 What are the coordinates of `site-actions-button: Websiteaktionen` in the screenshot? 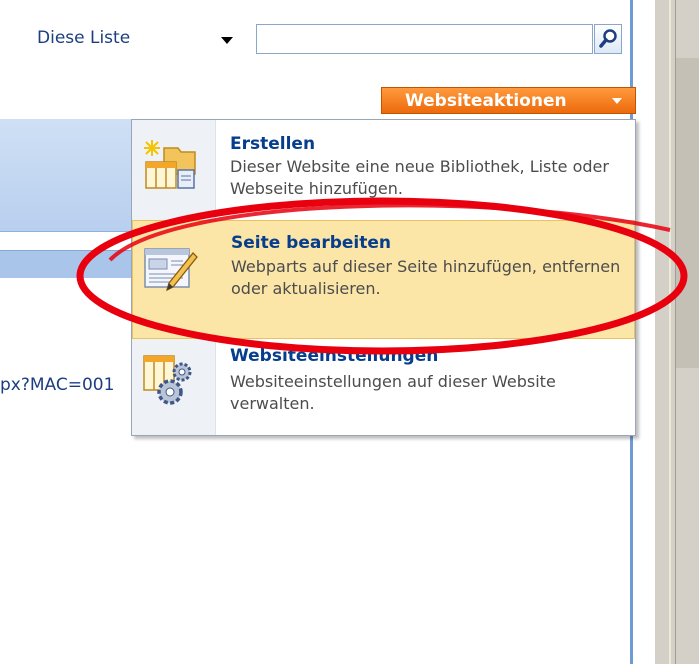 It's located at (508, 100).